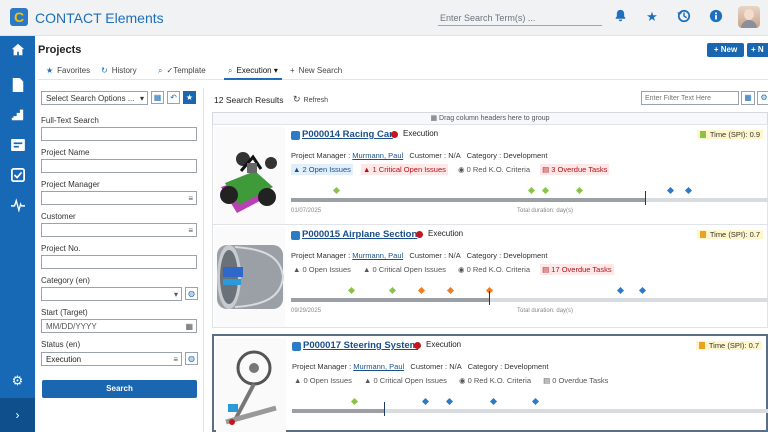  Describe the element at coordinates (119, 134) in the screenshot. I see `fulltext-input` at that location.